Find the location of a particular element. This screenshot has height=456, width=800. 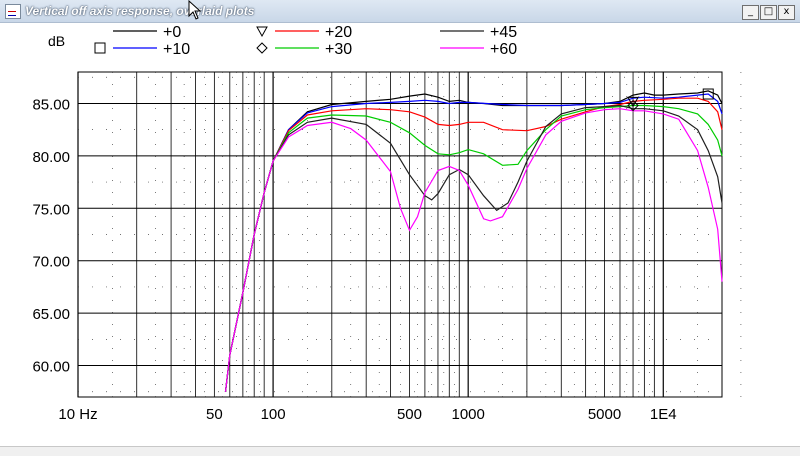

legend-label: +20 is located at coordinates (338, 32).